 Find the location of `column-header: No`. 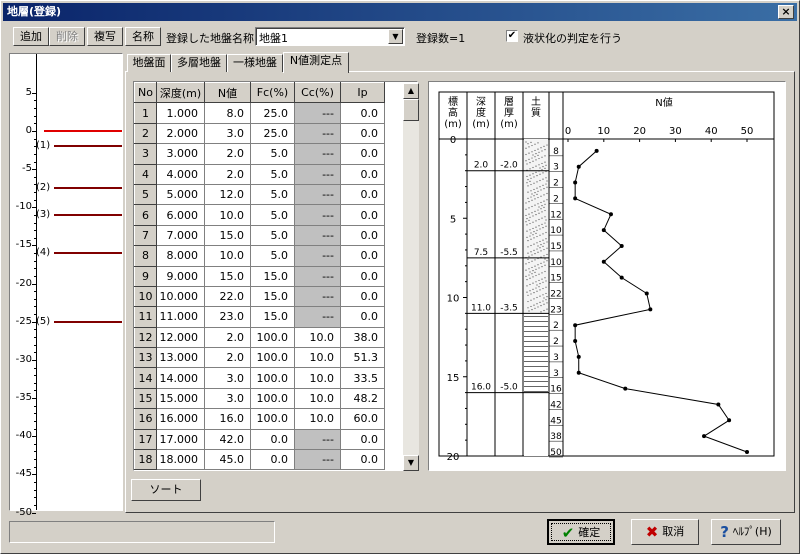

column-header: No is located at coordinates (145, 93).